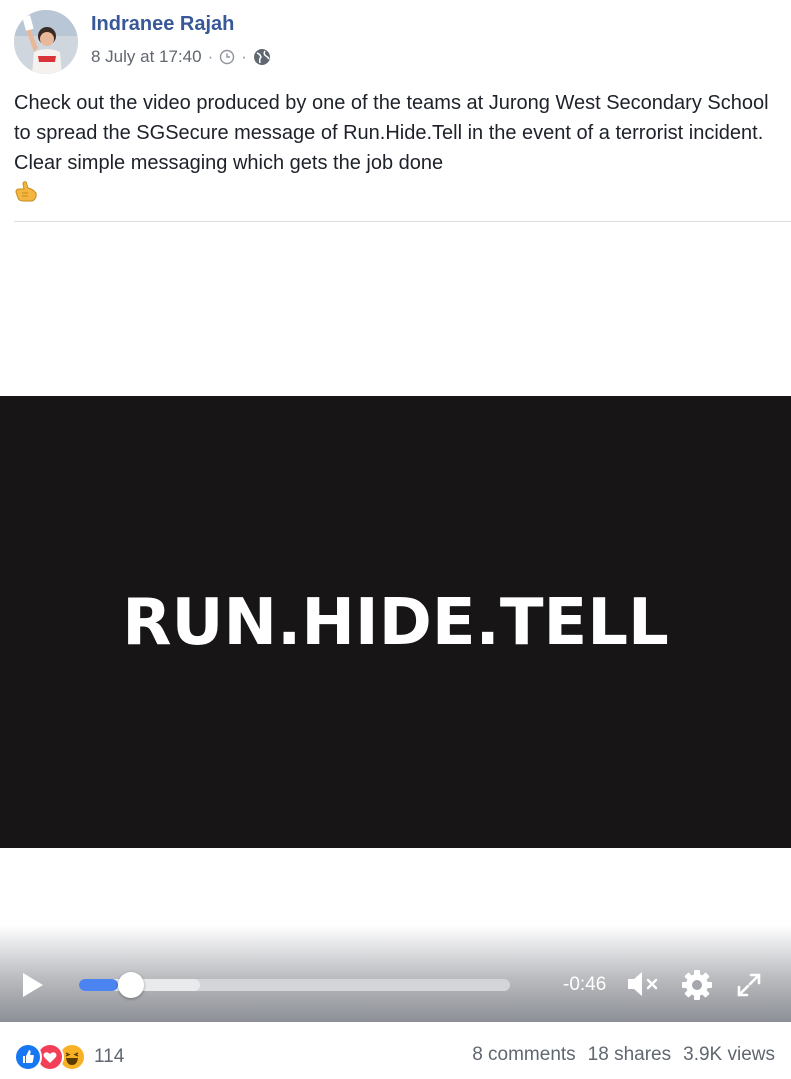  What do you see at coordinates (294, 985) in the screenshot?
I see `progress-bar` at bounding box center [294, 985].